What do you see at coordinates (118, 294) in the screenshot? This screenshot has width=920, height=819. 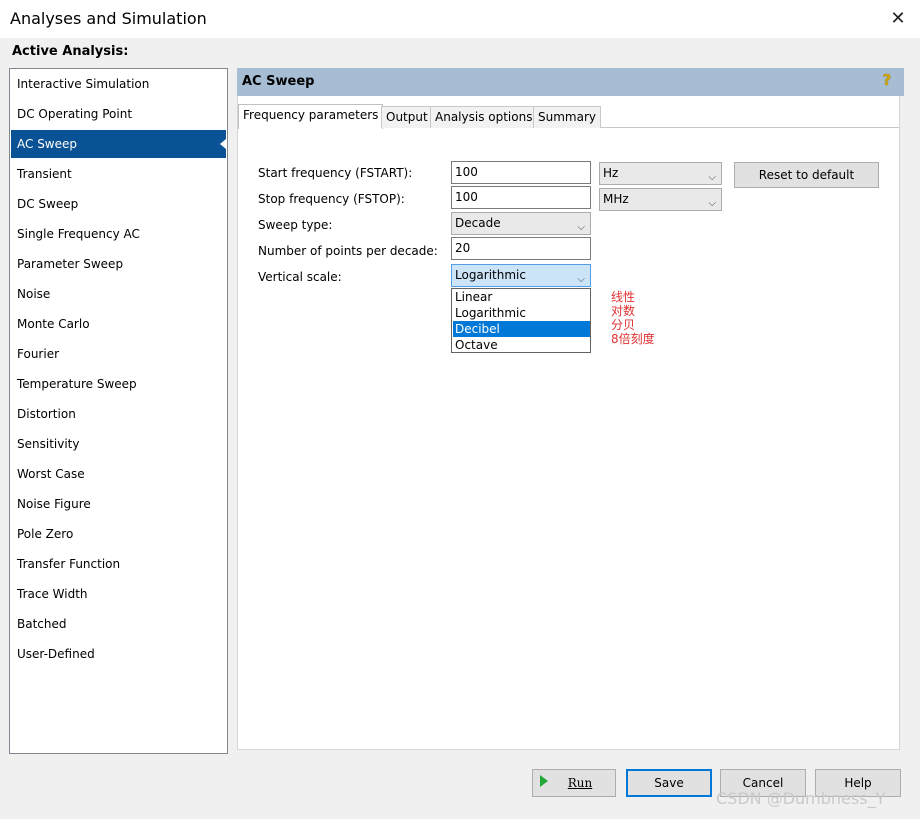 I see `list-item: Noise` at bounding box center [118, 294].